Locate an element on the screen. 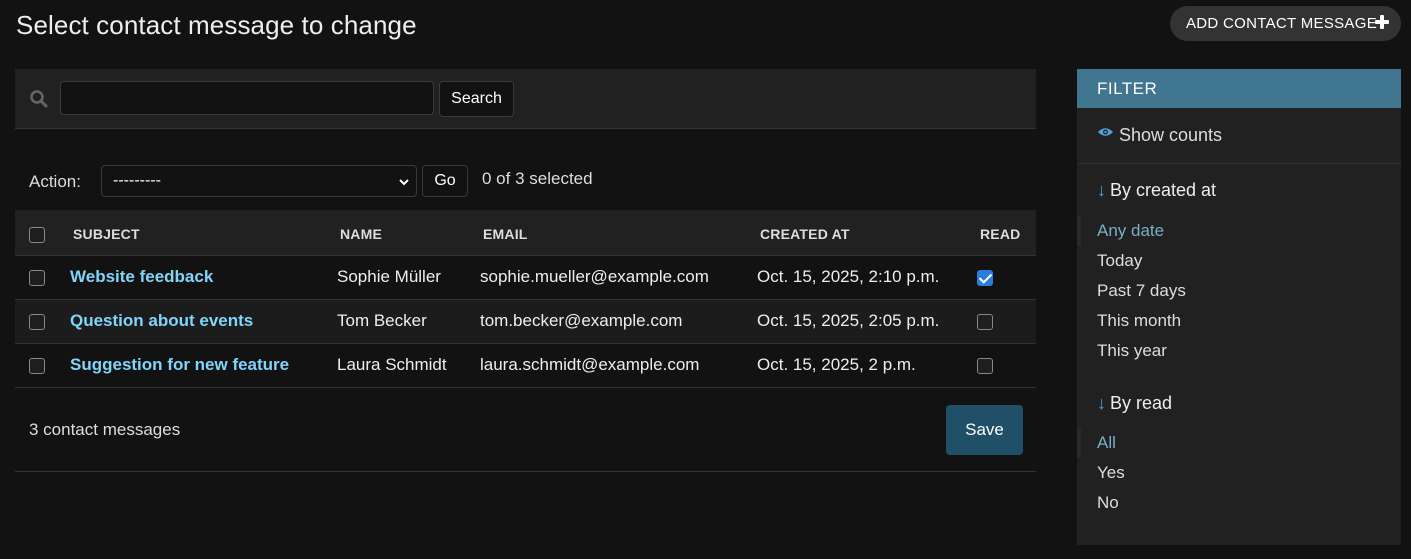  action-select: --------- is located at coordinates (259, 181).